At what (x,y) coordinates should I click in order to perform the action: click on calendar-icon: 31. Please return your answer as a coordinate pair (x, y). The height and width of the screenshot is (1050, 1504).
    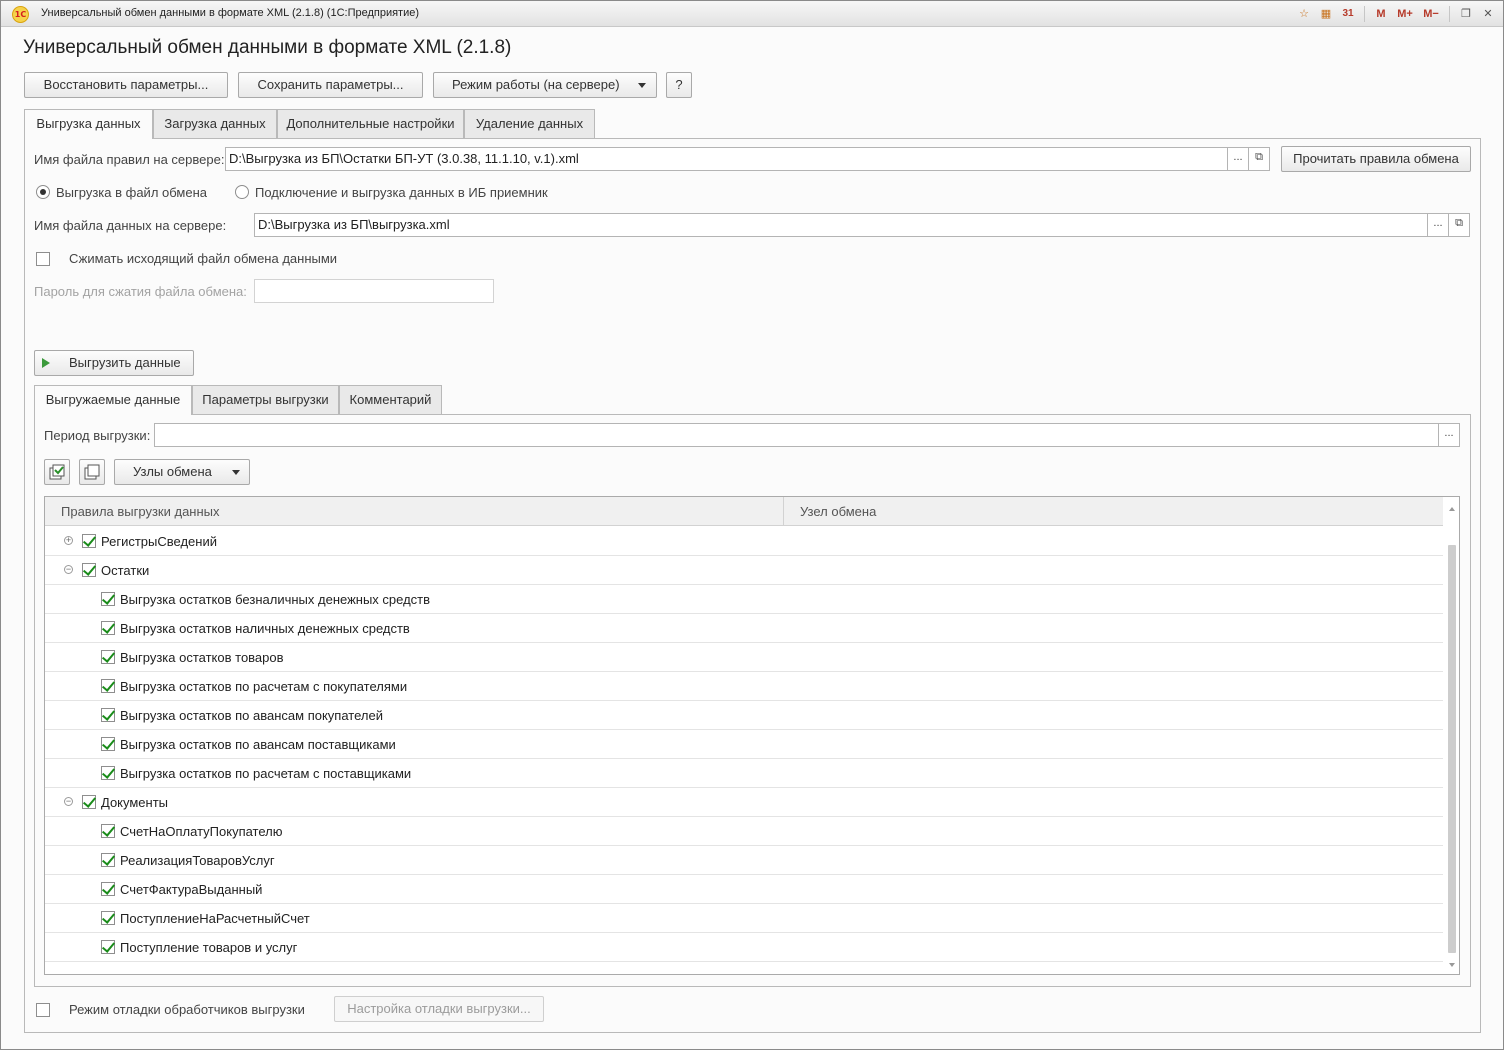
    Looking at the image, I should click on (1348, 14).